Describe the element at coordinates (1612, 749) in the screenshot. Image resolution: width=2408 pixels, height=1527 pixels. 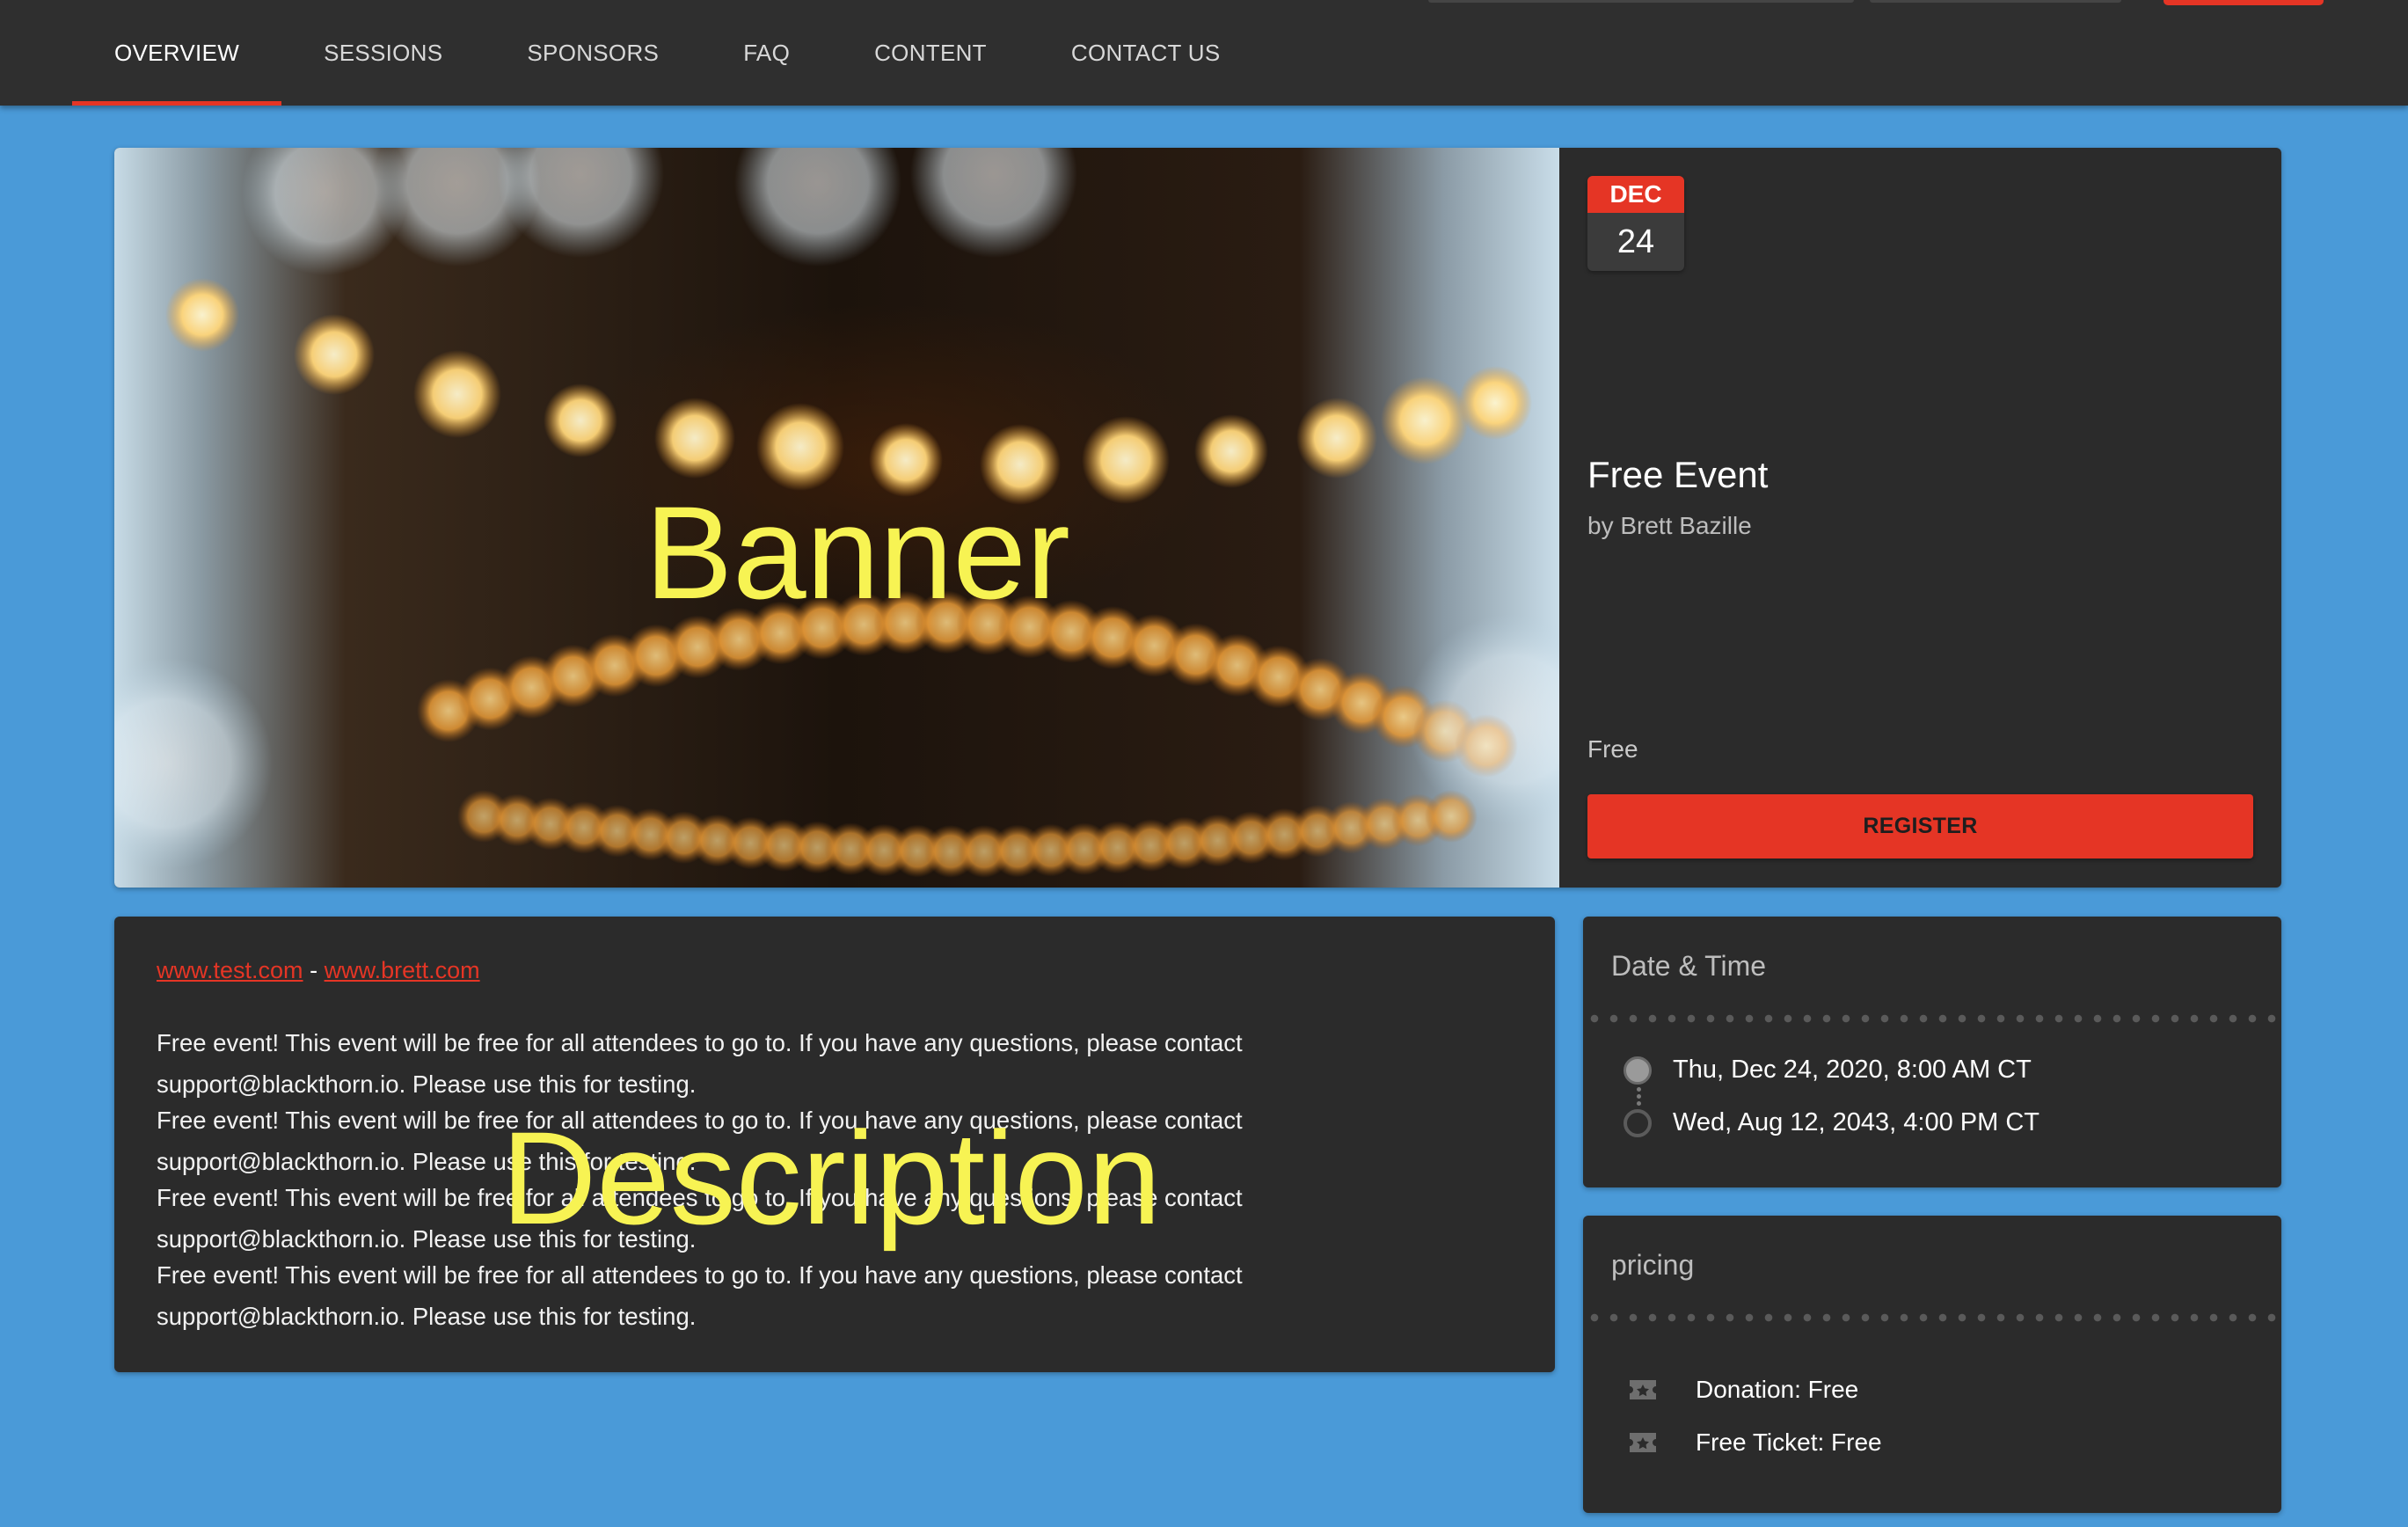
I see `event-price: Free` at that location.